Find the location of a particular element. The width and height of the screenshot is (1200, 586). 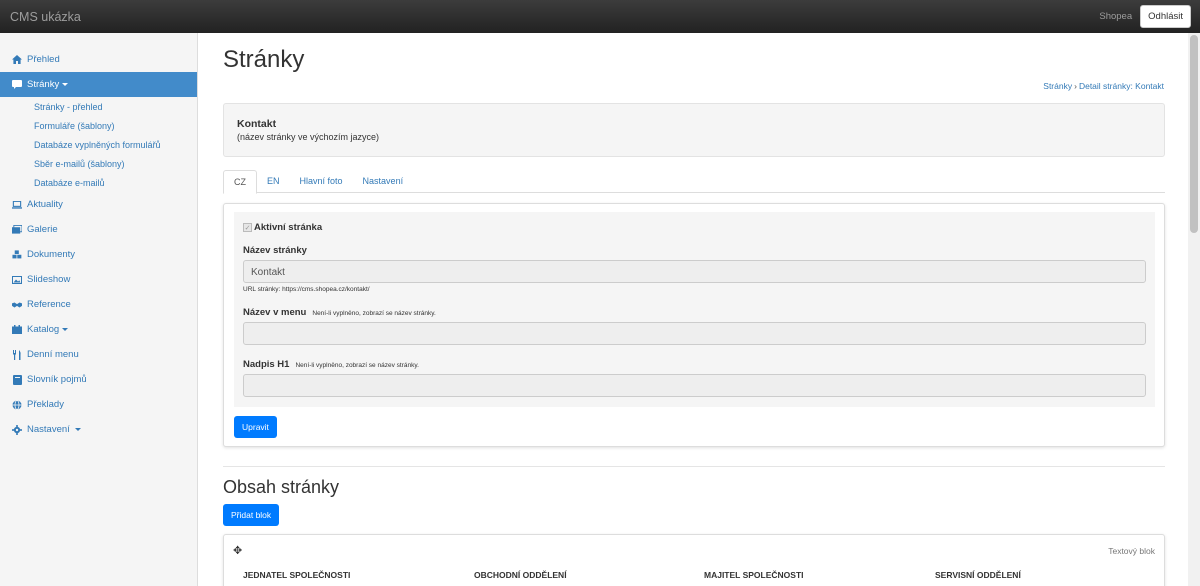

images-icon is located at coordinates (17, 230).